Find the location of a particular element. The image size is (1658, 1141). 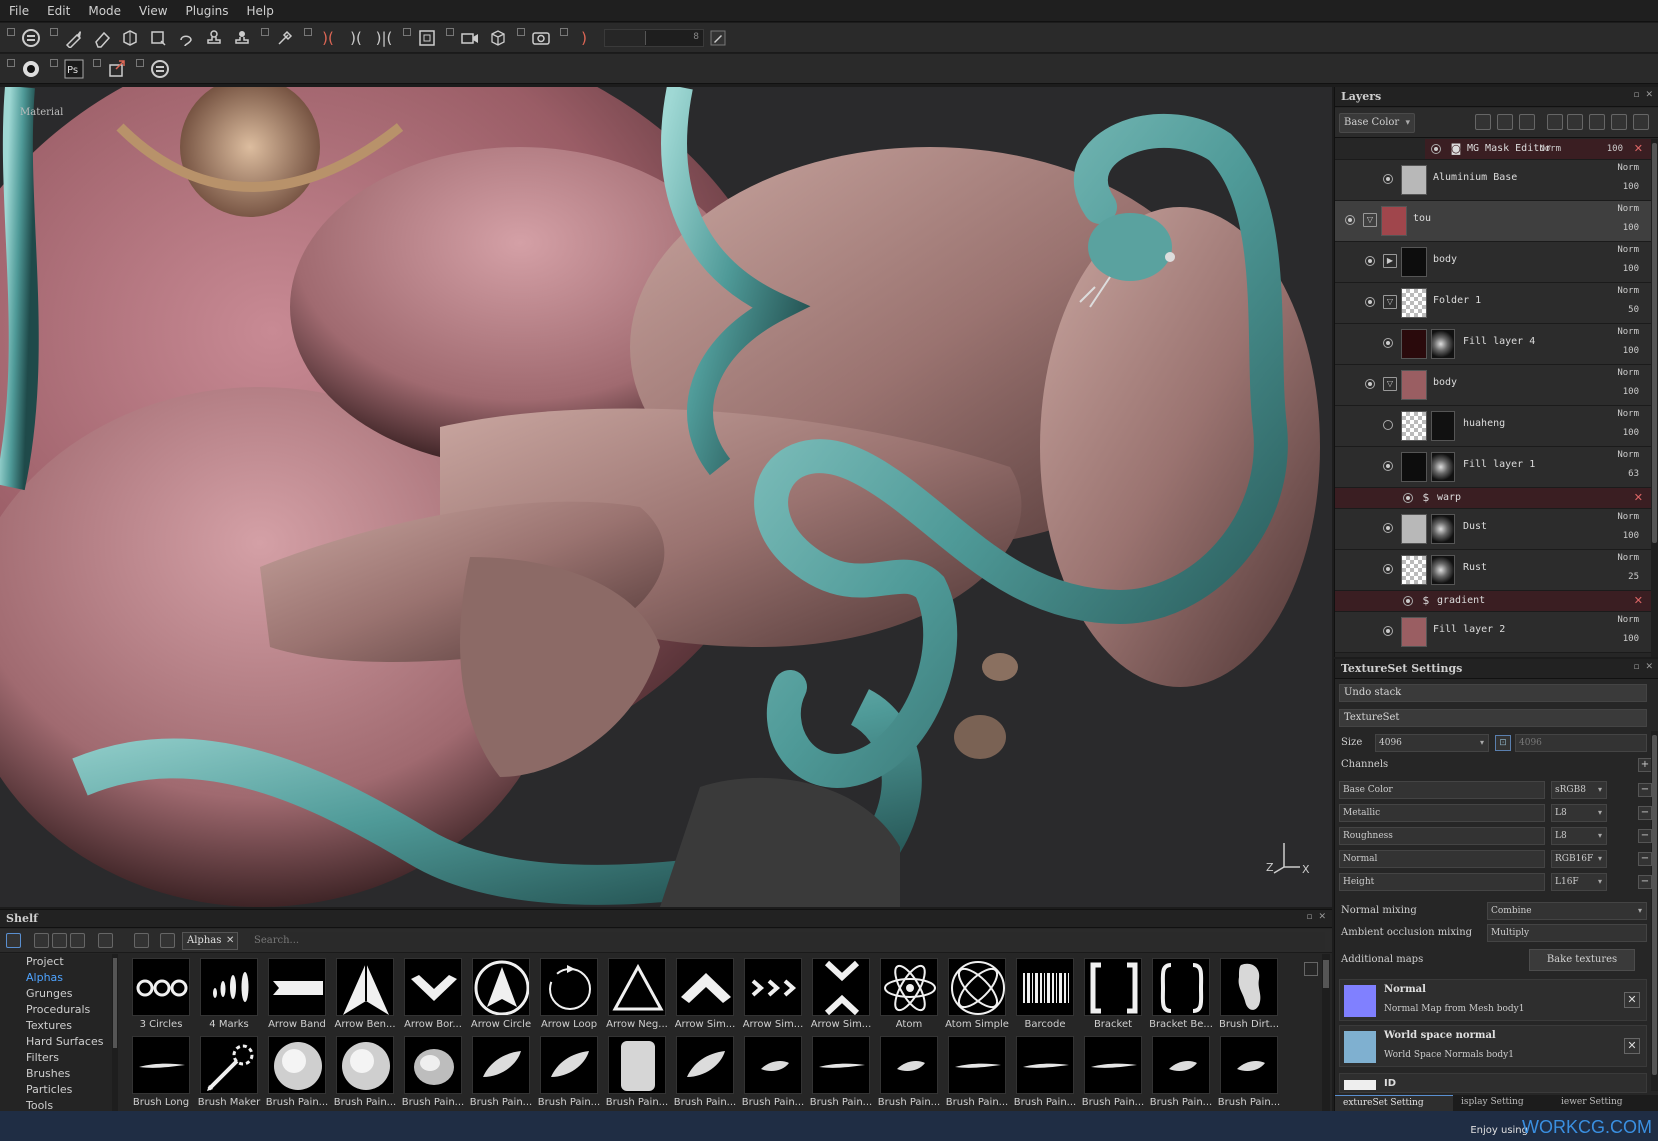

tab-display-settings: isplay Setting is located at coordinates (1503, 1103).